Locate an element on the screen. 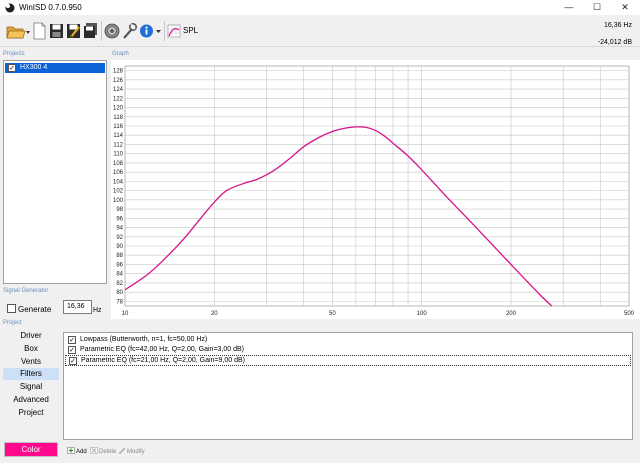 The height and width of the screenshot is (463, 640). x-tick-label: 100 is located at coordinates (422, 314).